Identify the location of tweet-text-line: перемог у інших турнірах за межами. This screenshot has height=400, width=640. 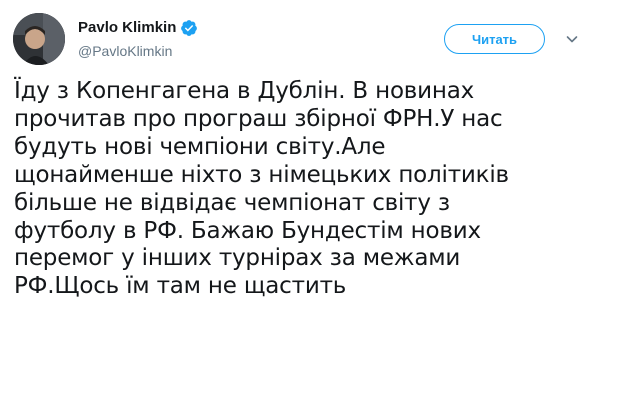
(237, 258).